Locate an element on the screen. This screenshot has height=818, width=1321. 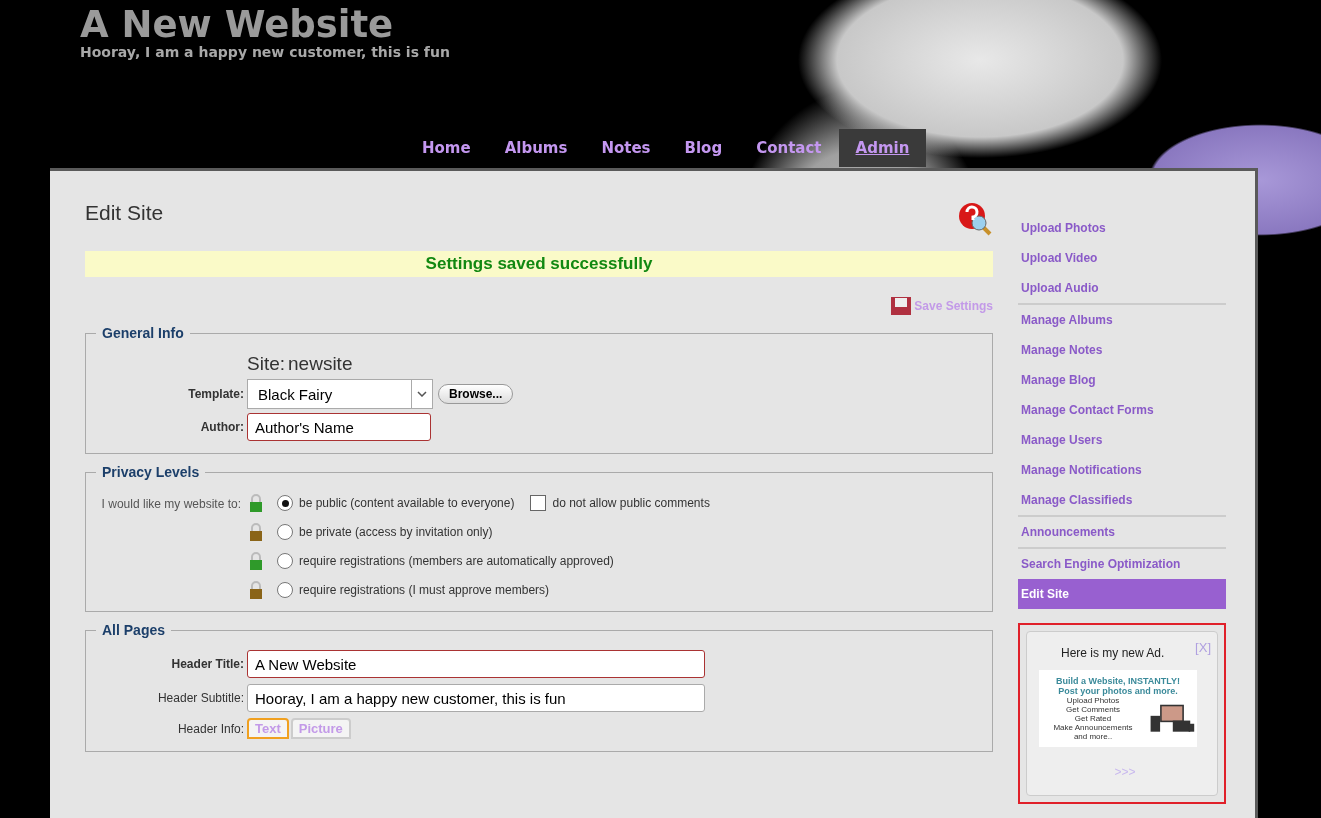
banner-text: Get Comments is located at coordinates (1093, 709).